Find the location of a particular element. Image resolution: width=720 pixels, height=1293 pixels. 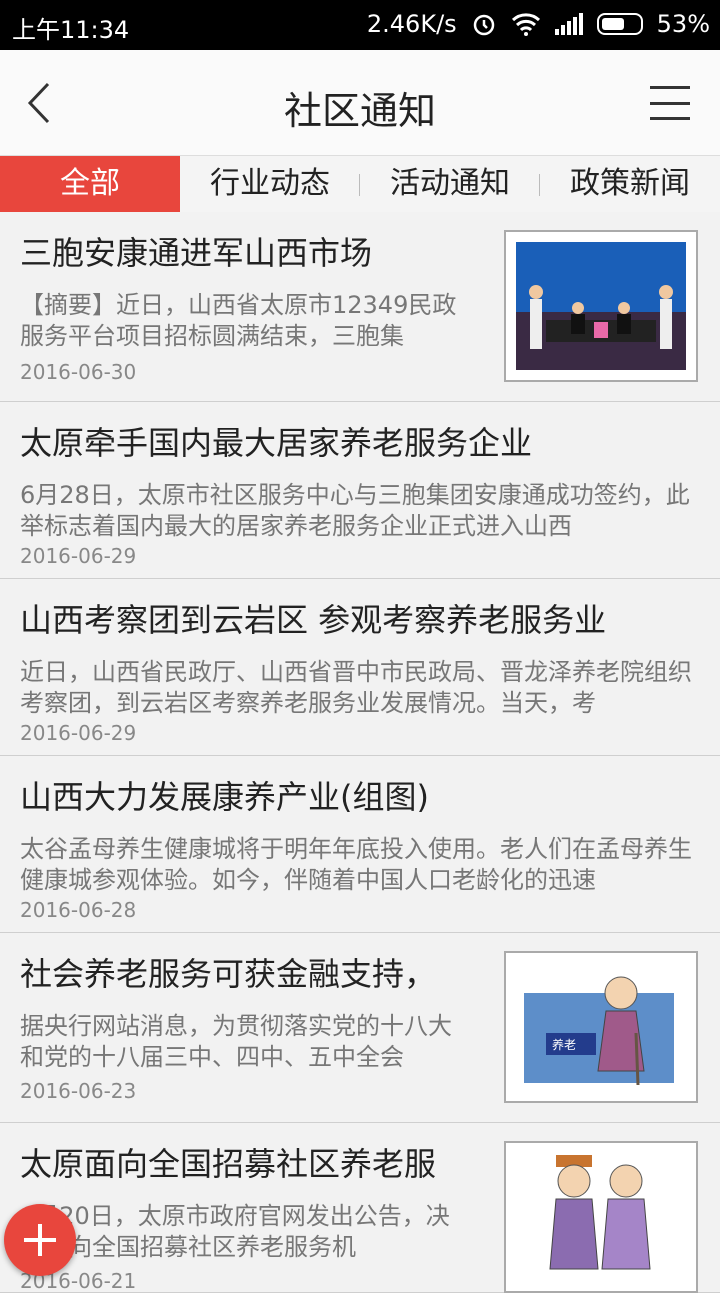

article-title: 山西考察团到云岩区 参观考察养老服务业 is located at coordinates (313, 620).